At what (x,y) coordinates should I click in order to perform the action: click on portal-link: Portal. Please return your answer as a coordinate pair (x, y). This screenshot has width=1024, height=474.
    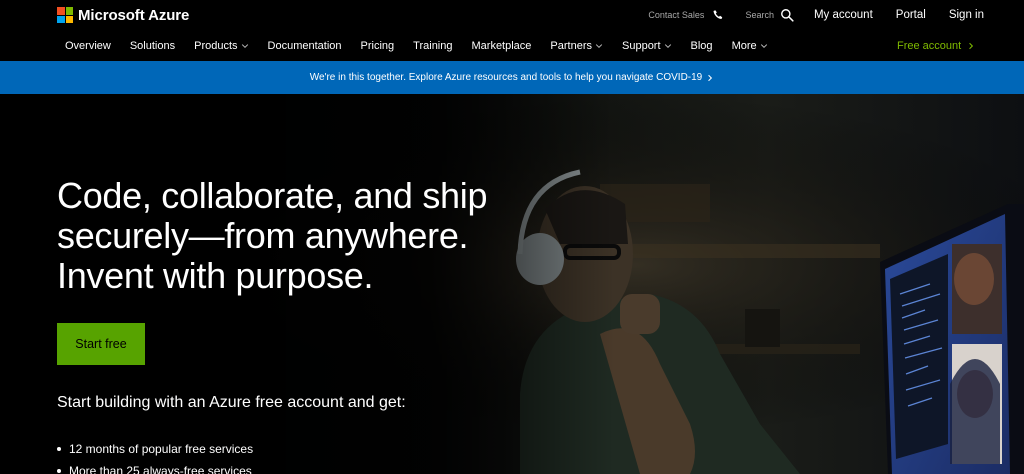
    Looking at the image, I should click on (911, 15).